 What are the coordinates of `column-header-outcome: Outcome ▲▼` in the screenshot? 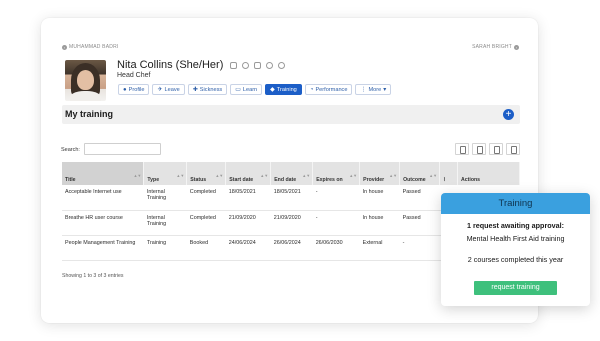 It's located at (420, 173).